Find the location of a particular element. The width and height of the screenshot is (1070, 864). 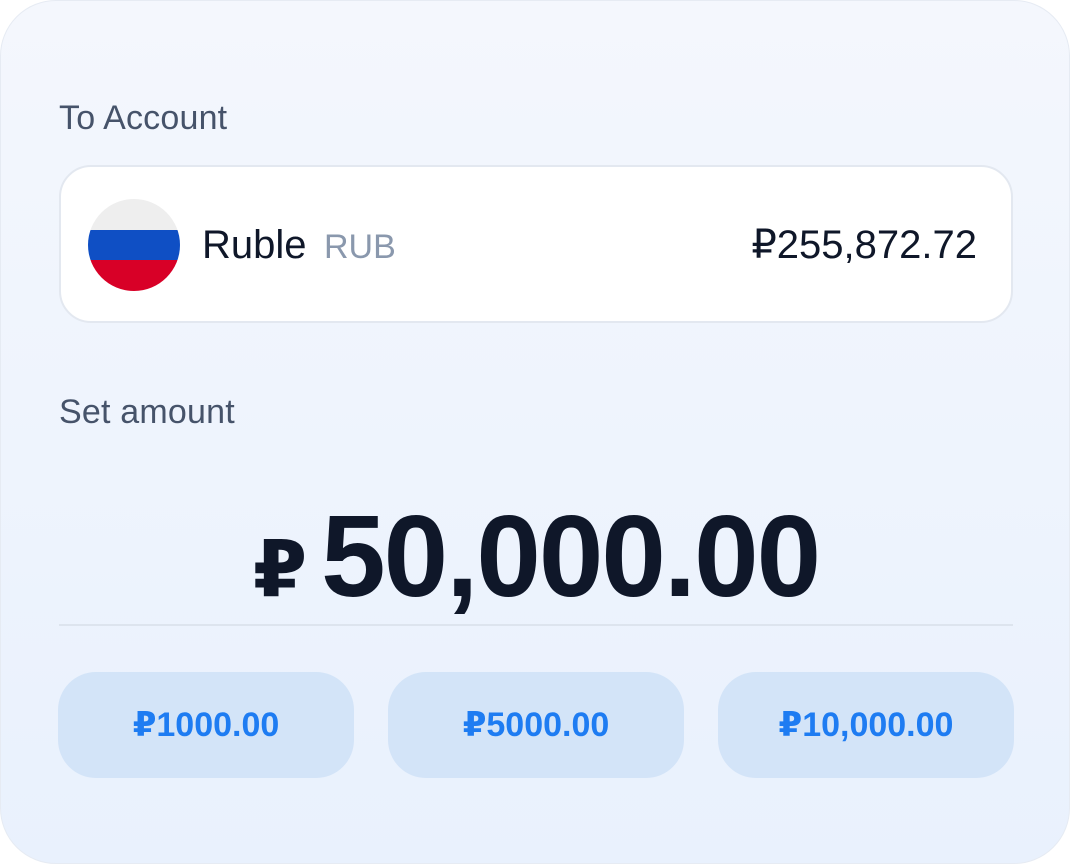

set-amount-label: Set amount is located at coordinates (147, 412).